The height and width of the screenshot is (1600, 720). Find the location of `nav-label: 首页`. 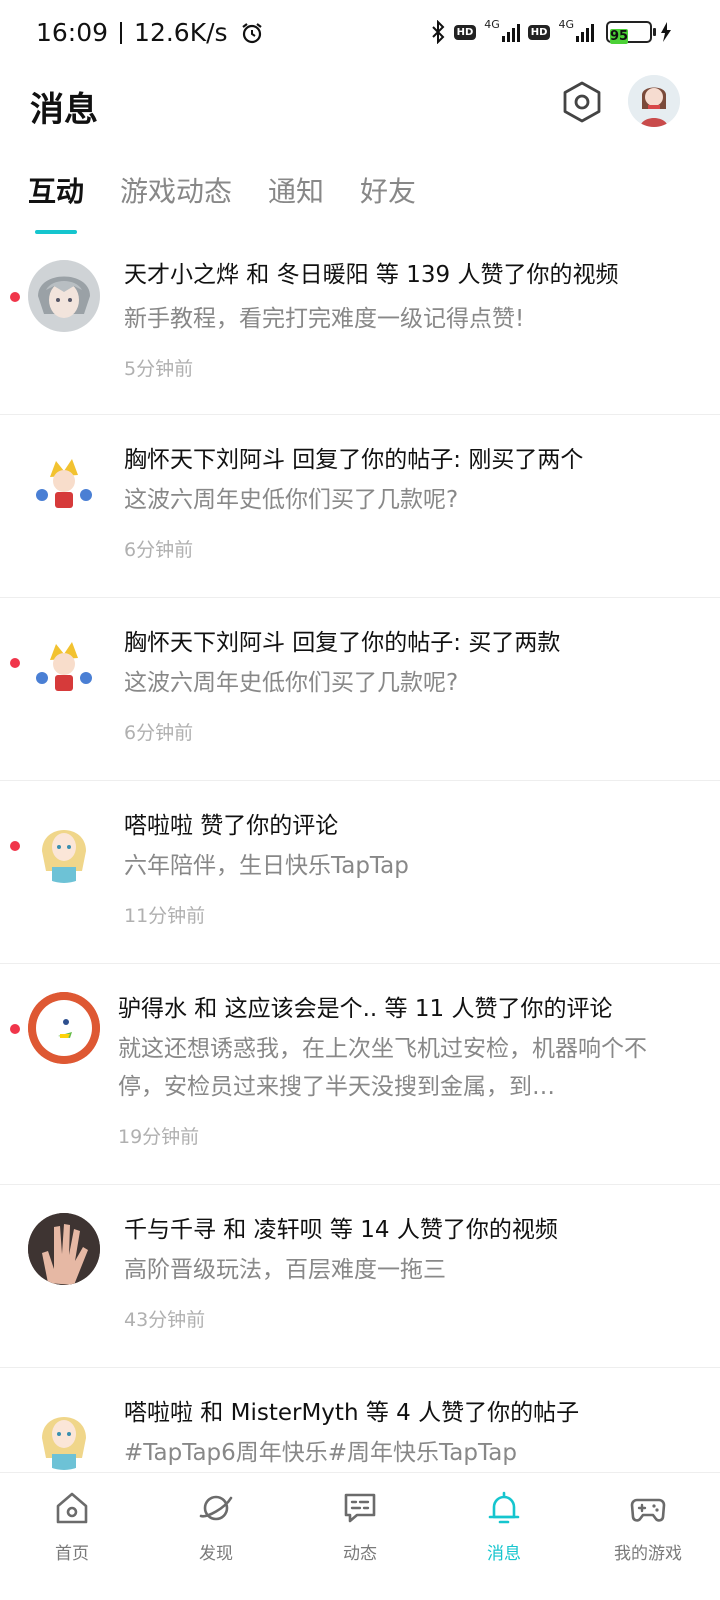

nav-label: 首页 is located at coordinates (72, 1554).